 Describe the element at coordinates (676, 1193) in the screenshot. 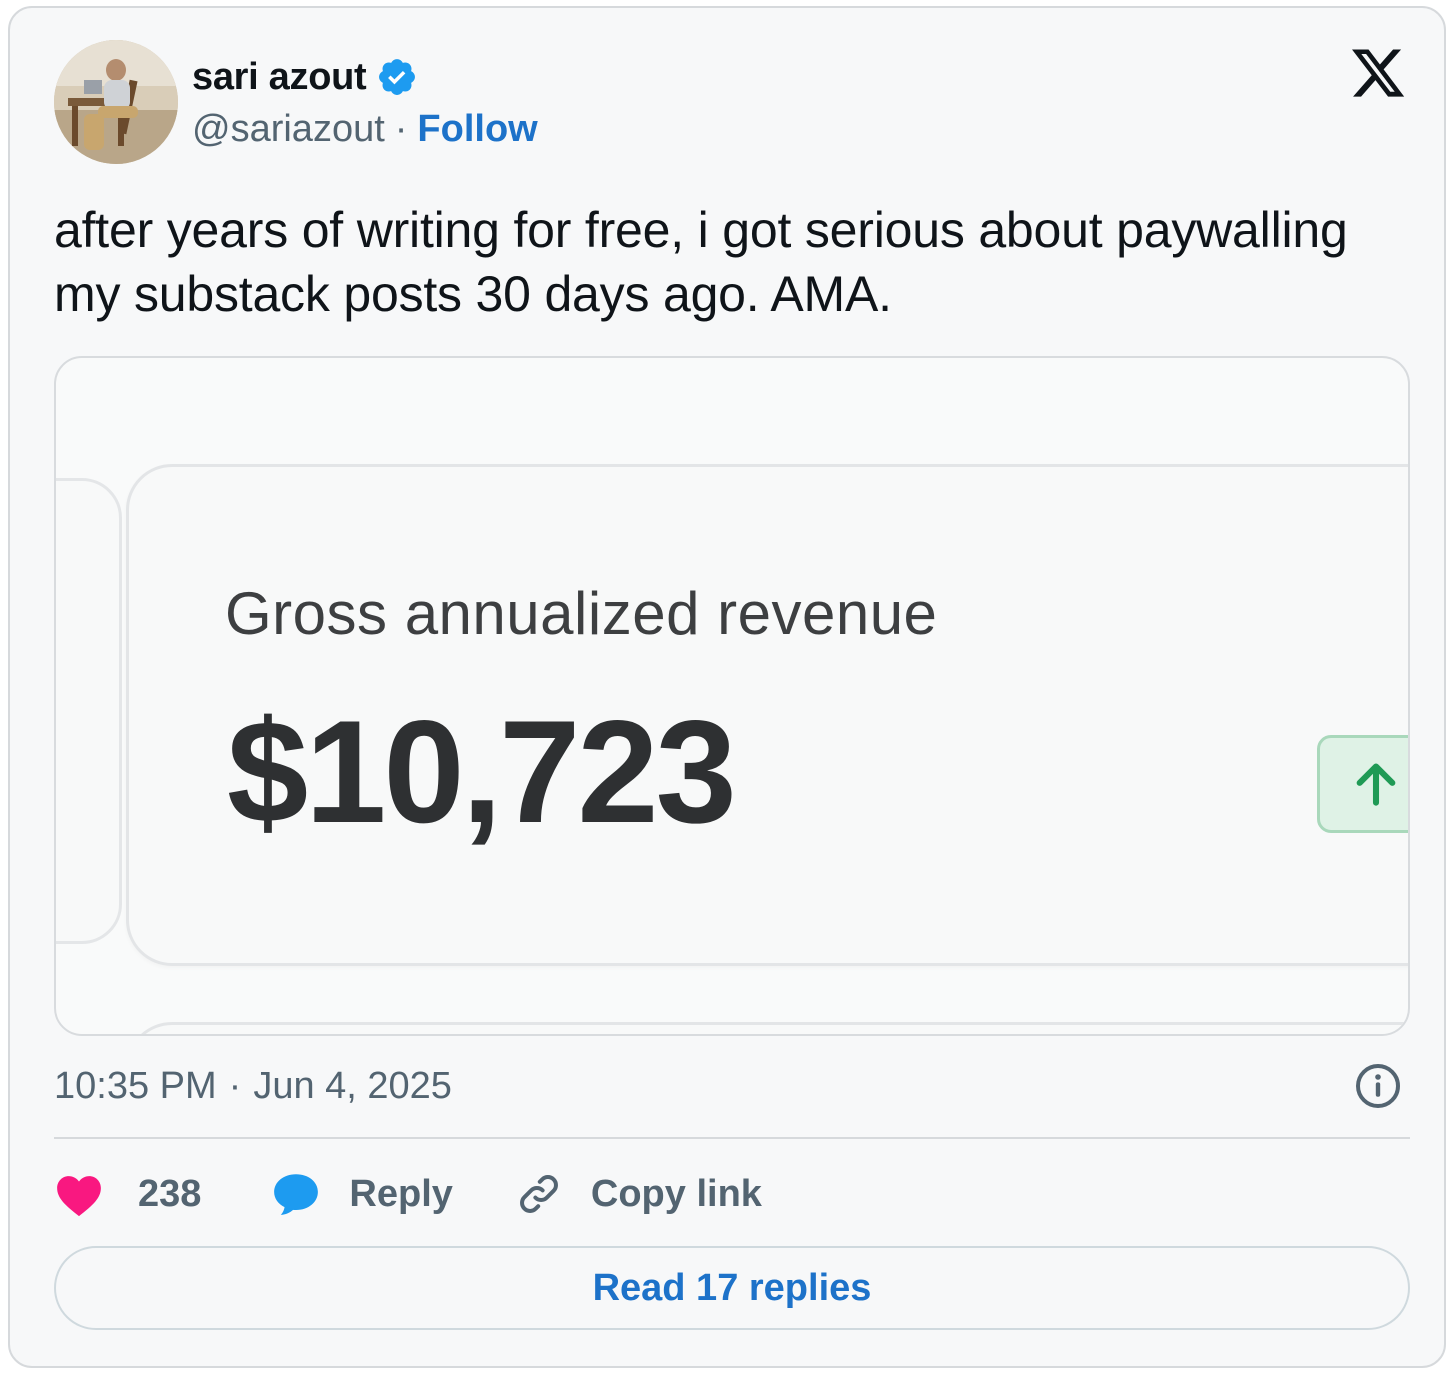

I see `copy-link-label: Copy link` at that location.